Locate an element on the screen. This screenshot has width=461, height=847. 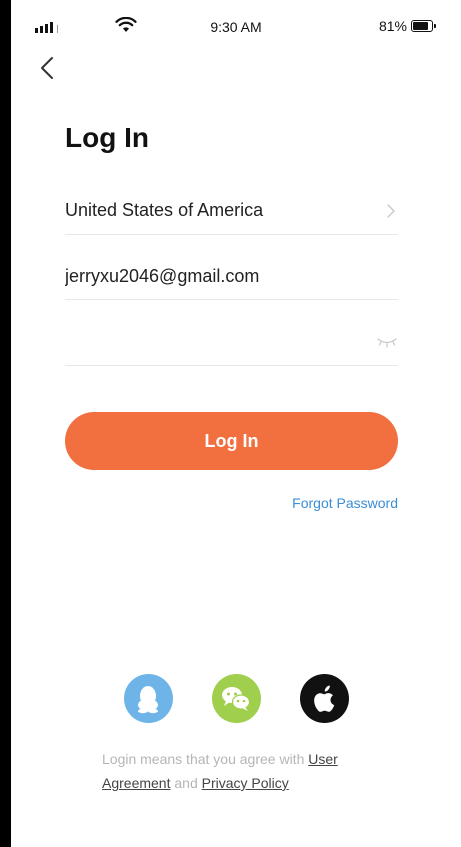
apple-login-button is located at coordinates (324, 698).